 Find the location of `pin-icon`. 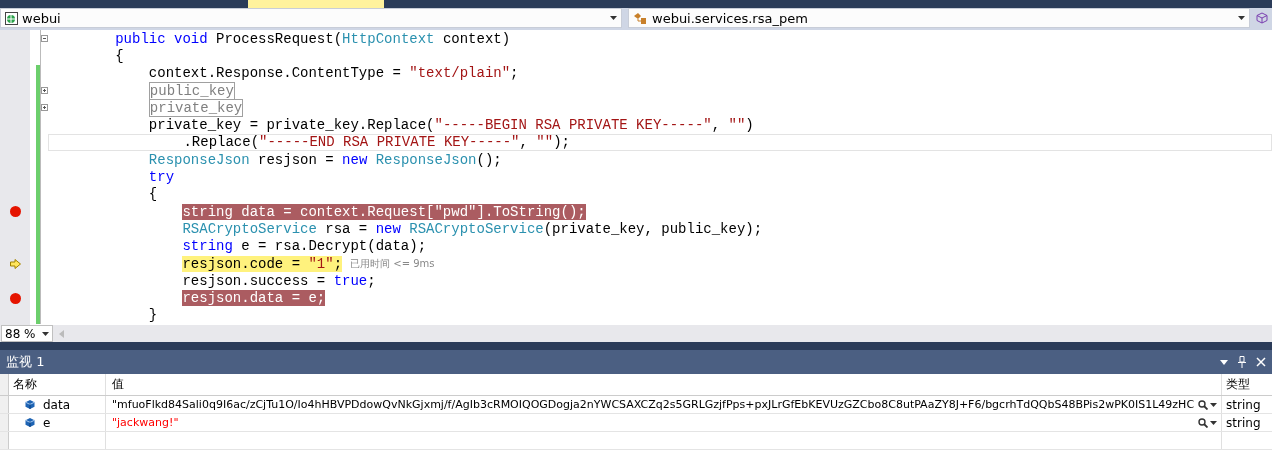

pin-icon is located at coordinates (1242, 362).